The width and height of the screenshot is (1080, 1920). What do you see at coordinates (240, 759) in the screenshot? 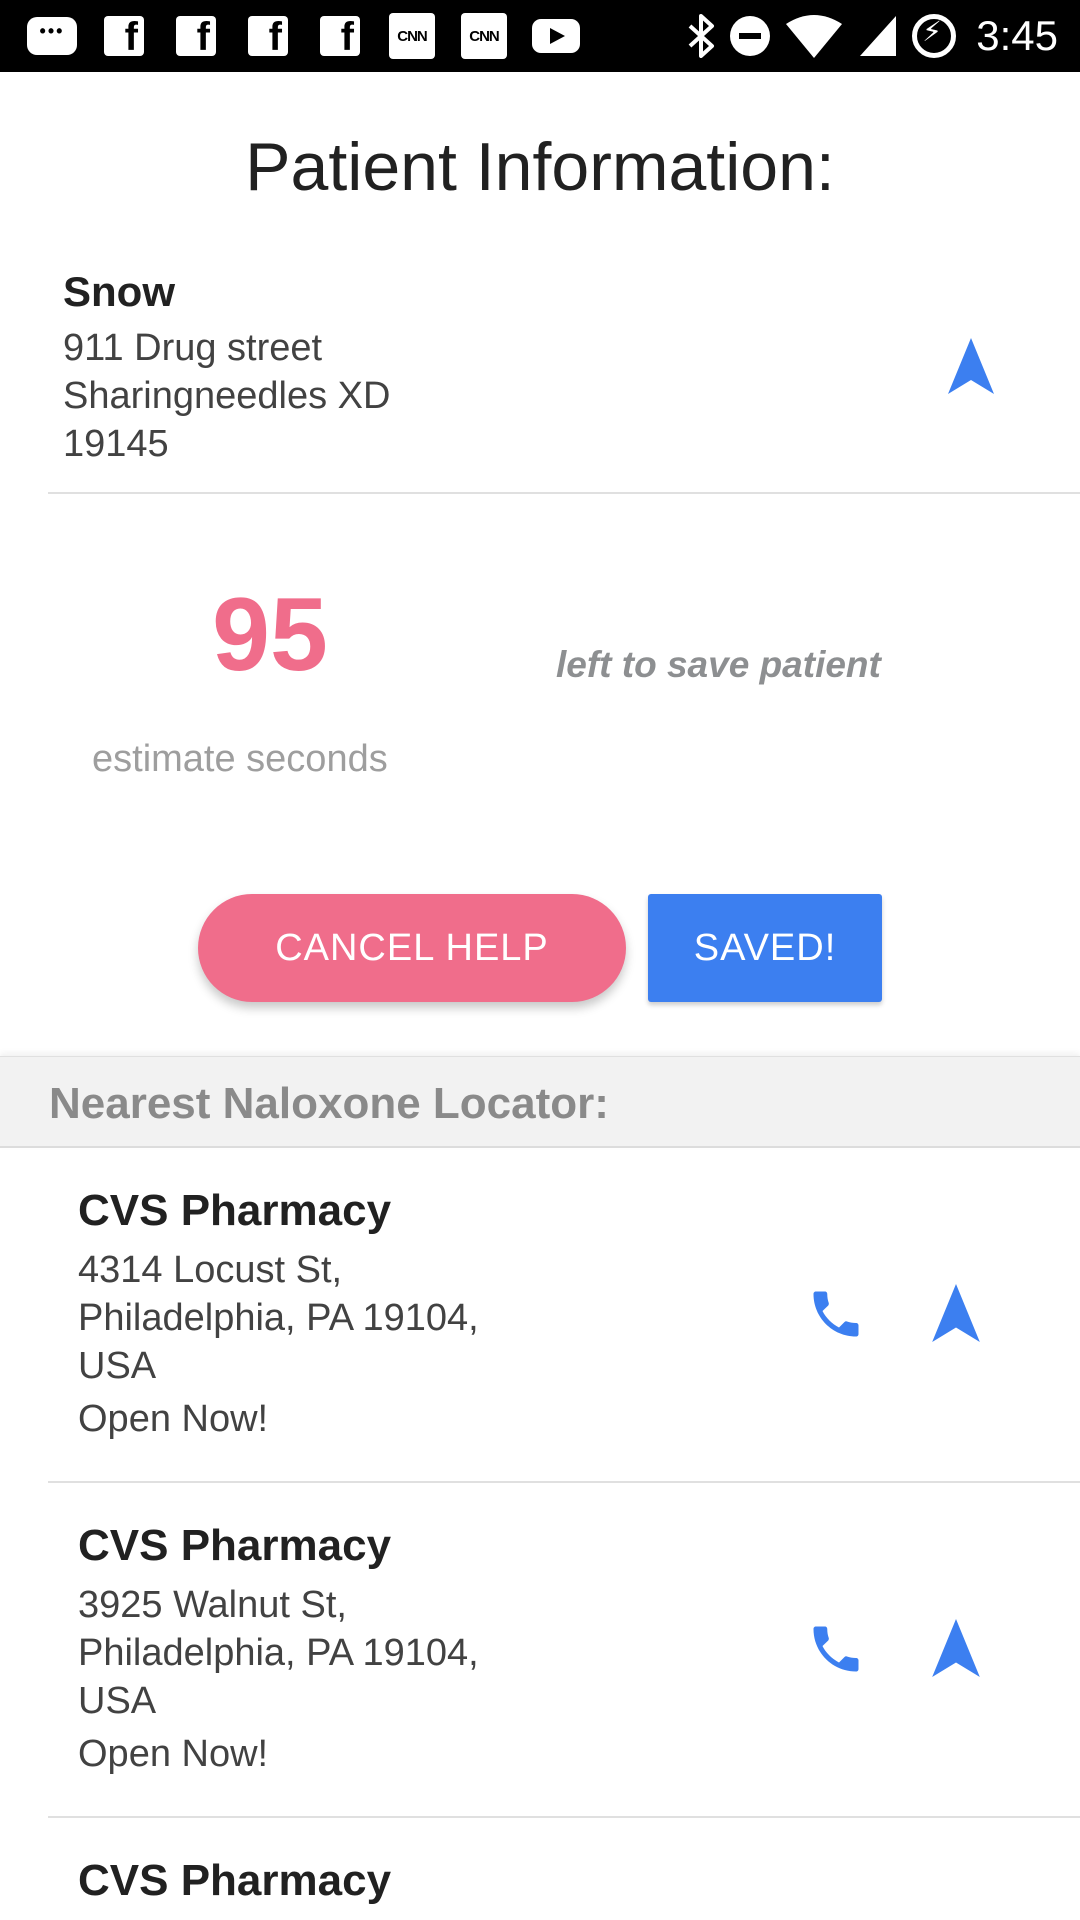
I see `countdown-unit: estimate seconds` at bounding box center [240, 759].